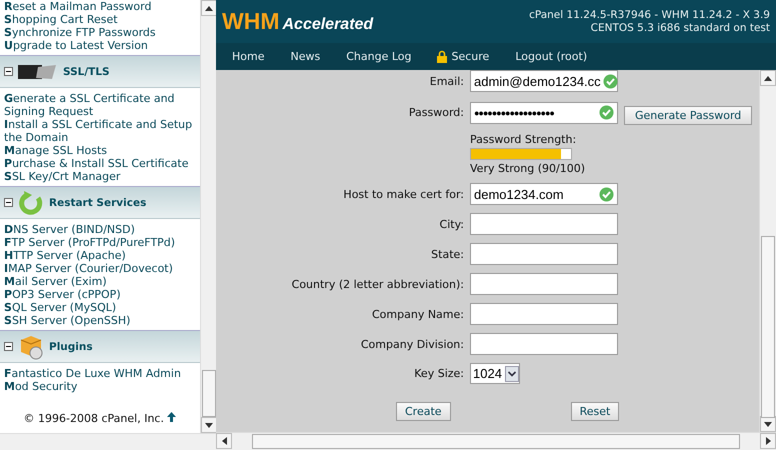 This screenshot has width=776, height=450. Describe the element at coordinates (100, 307) in the screenshot. I see `sidebar-link: SQL Server (MySQL)` at that location.